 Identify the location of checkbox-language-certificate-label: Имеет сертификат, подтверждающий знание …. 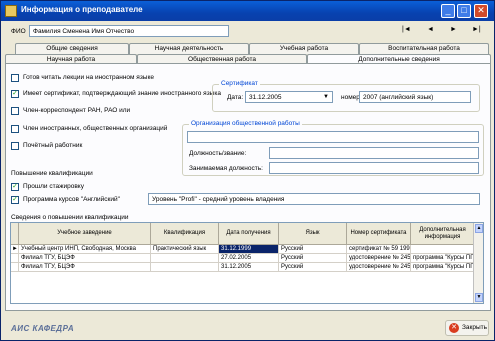
(122, 93).